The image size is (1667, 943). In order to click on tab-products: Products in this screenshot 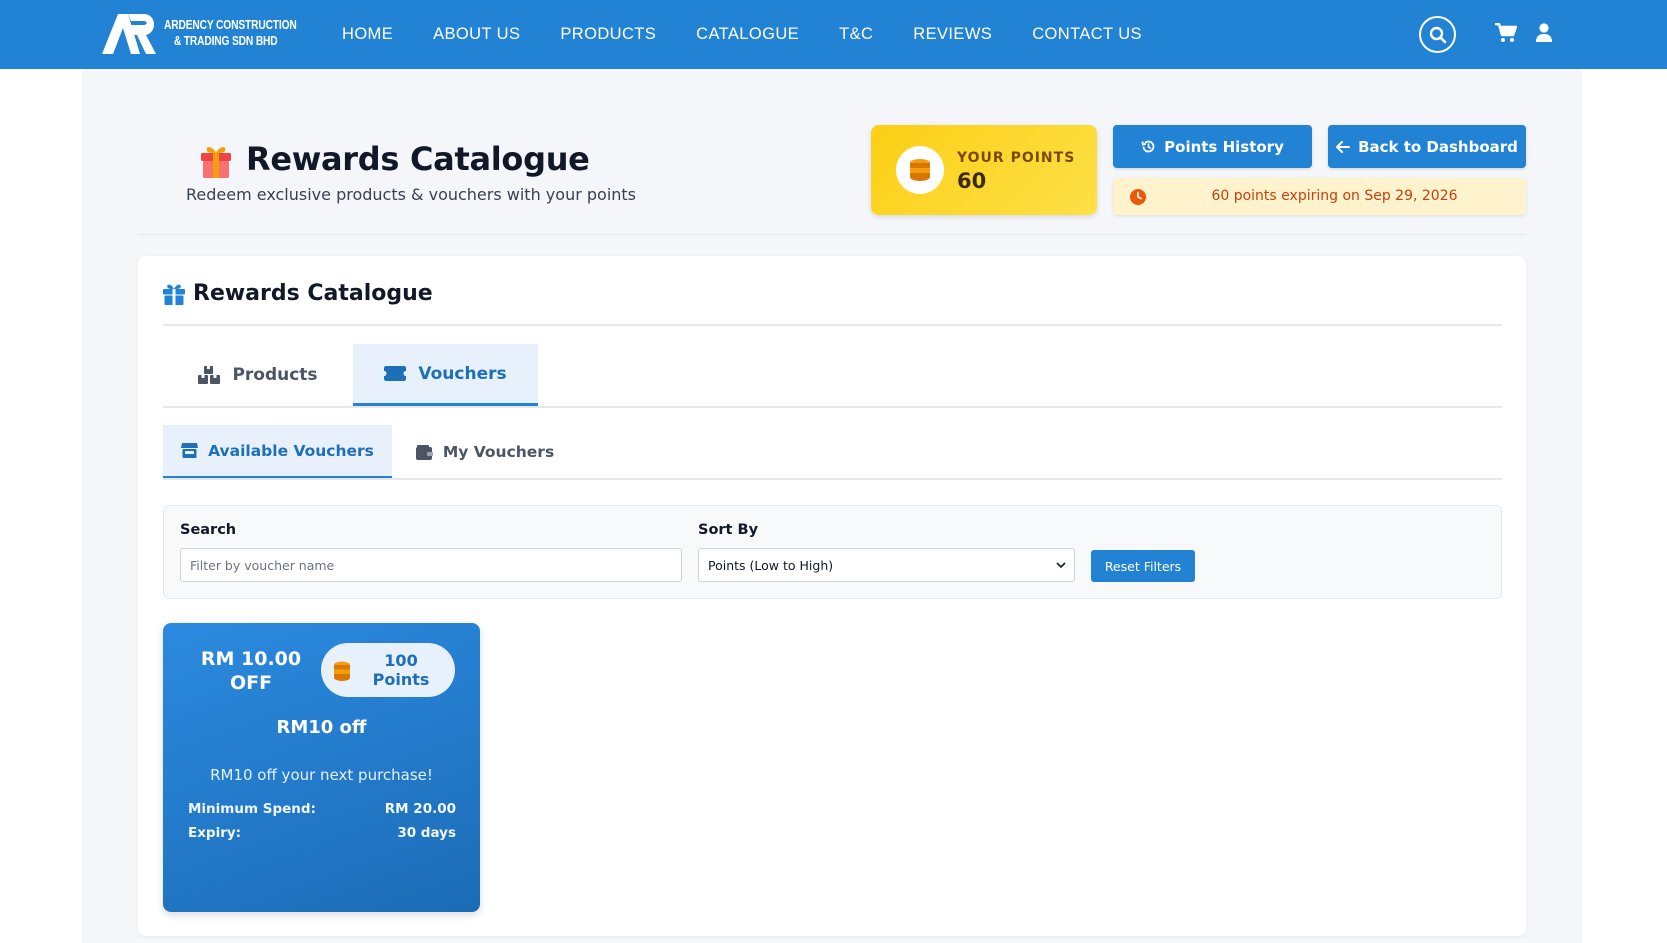, I will do `click(258, 375)`.